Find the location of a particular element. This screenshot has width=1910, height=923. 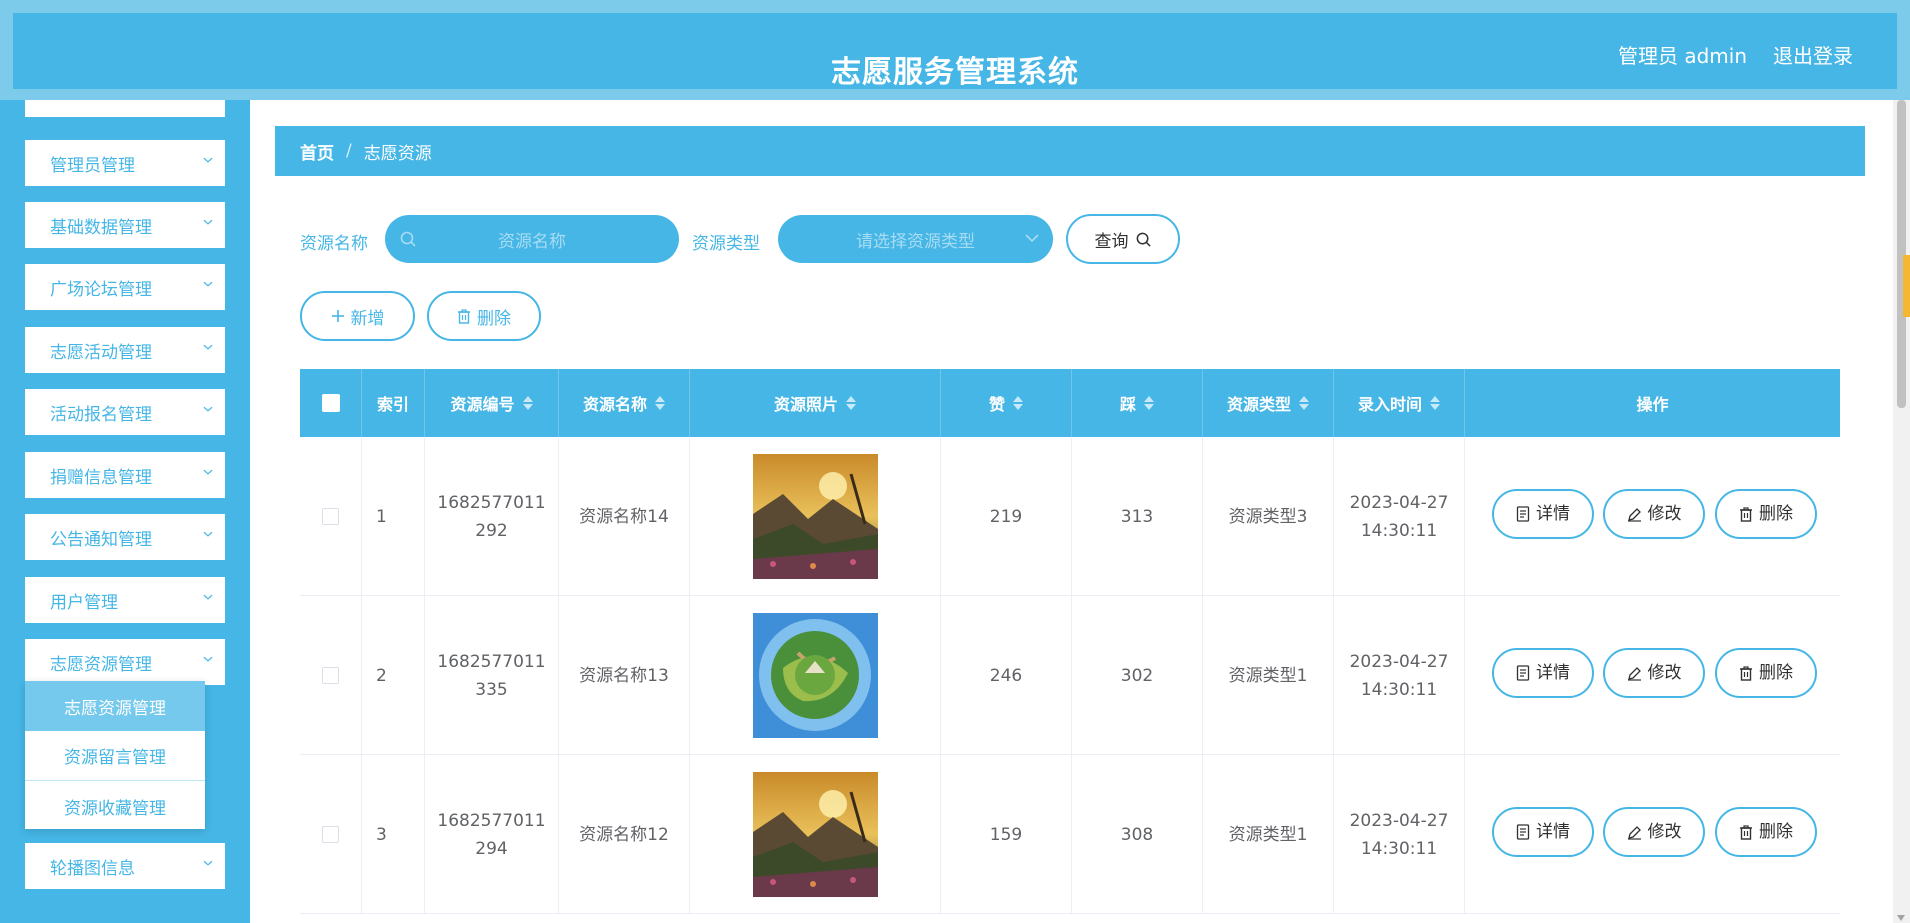

sidebar-item-label: 轮播图信息 is located at coordinates (92, 868).